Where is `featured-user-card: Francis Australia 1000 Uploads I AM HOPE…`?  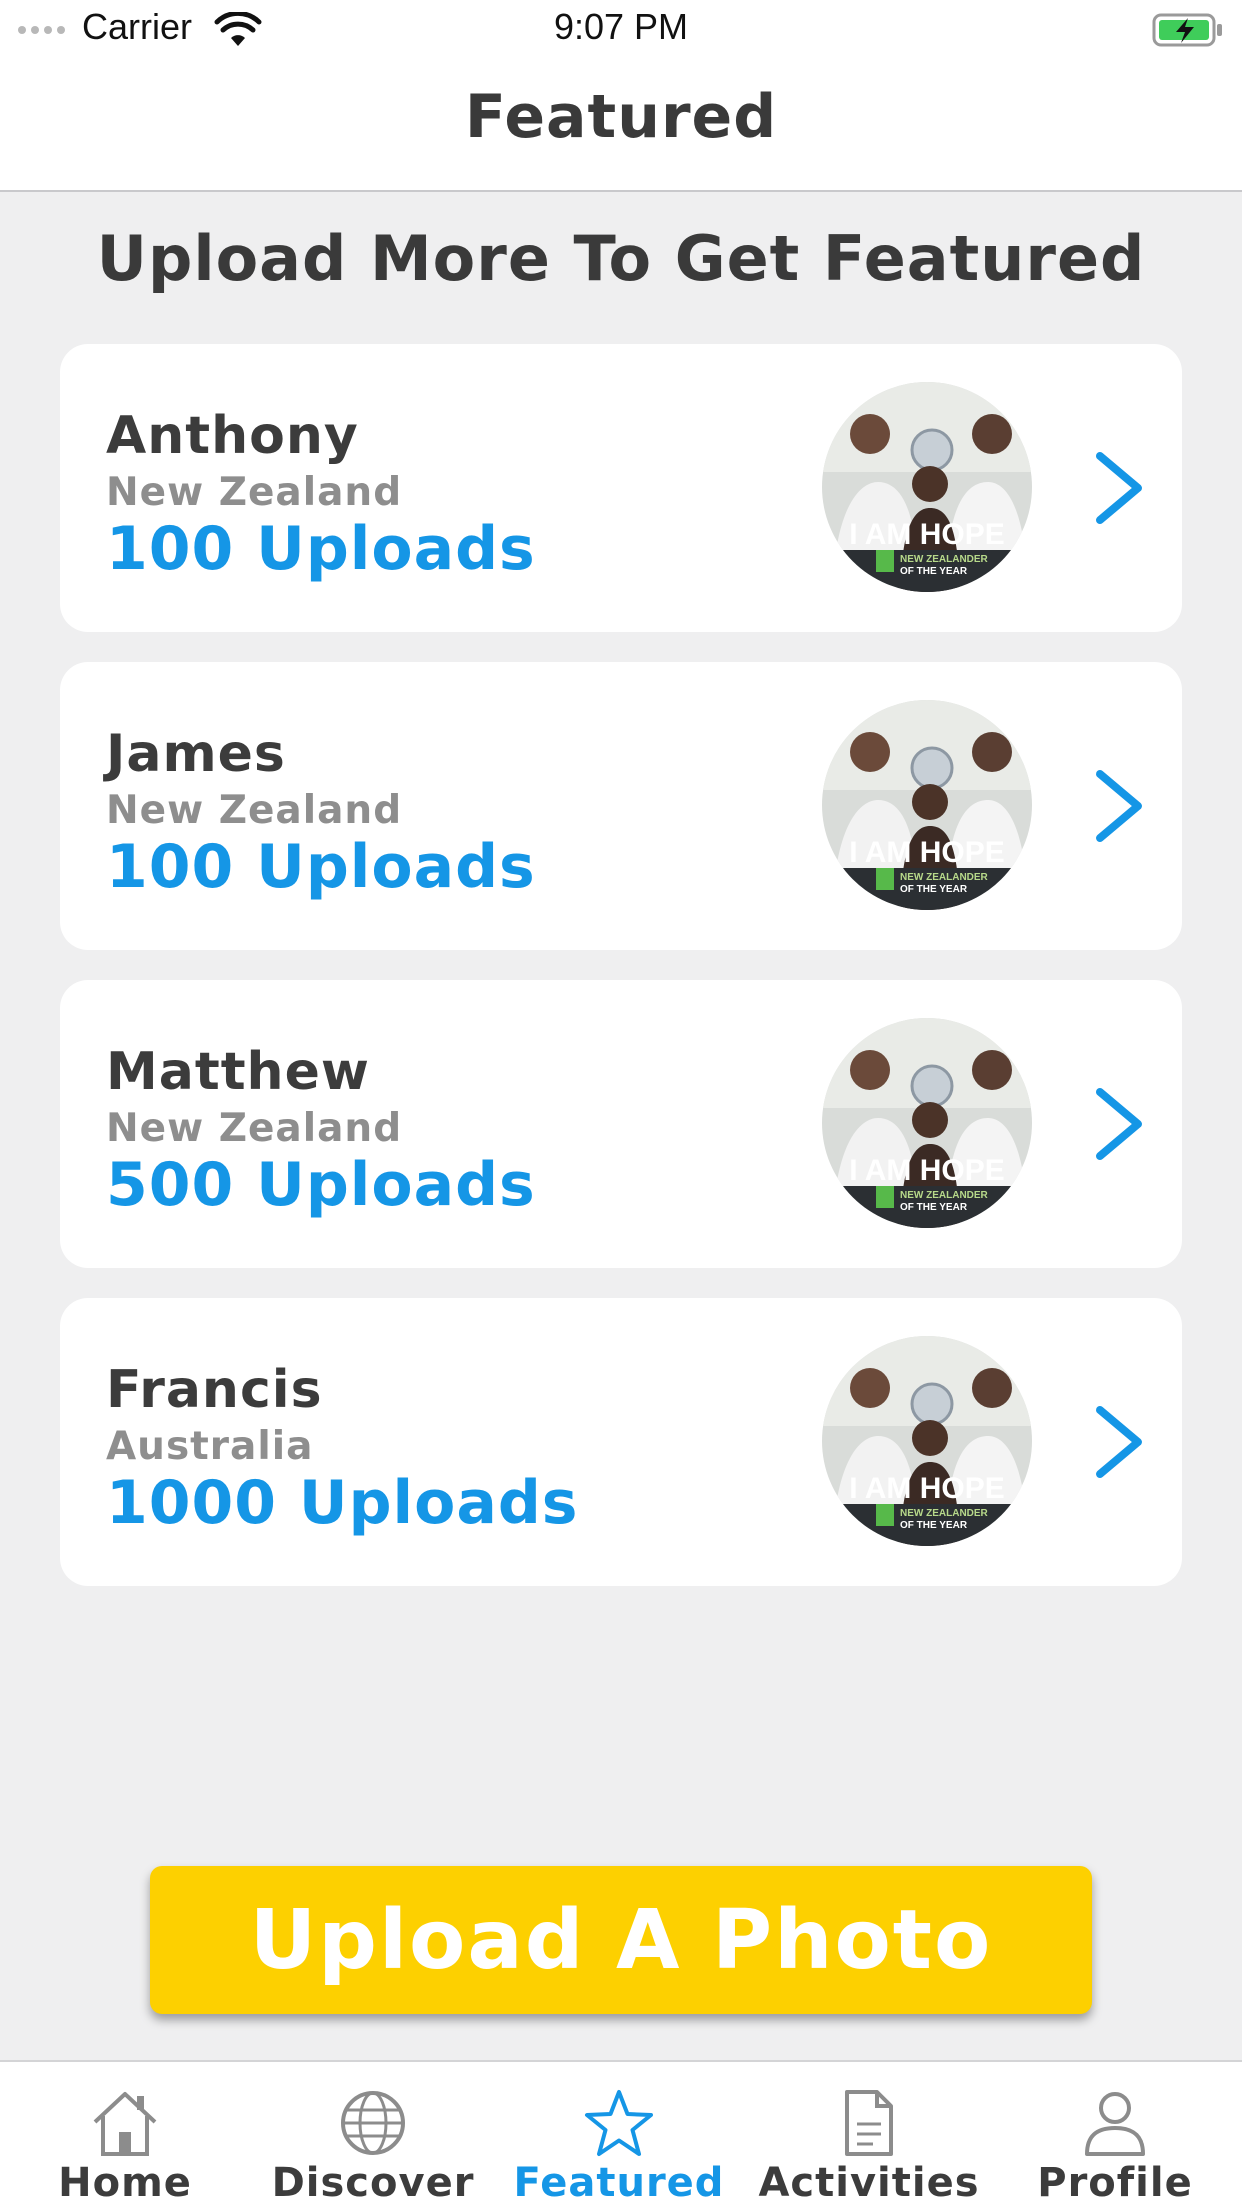
featured-user-card: Francis Australia 1000 Uploads I AM HOPE… is located at coordinates (621, 1442).